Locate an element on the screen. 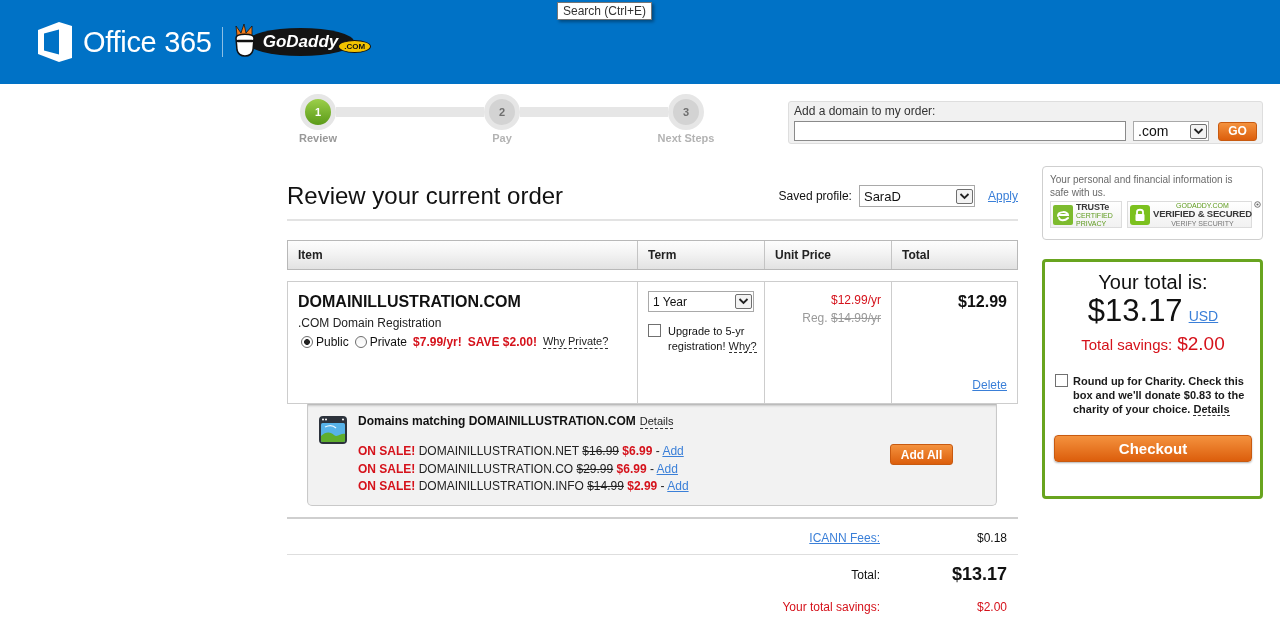  why-link: Why? is located at coordinates (742, 346).